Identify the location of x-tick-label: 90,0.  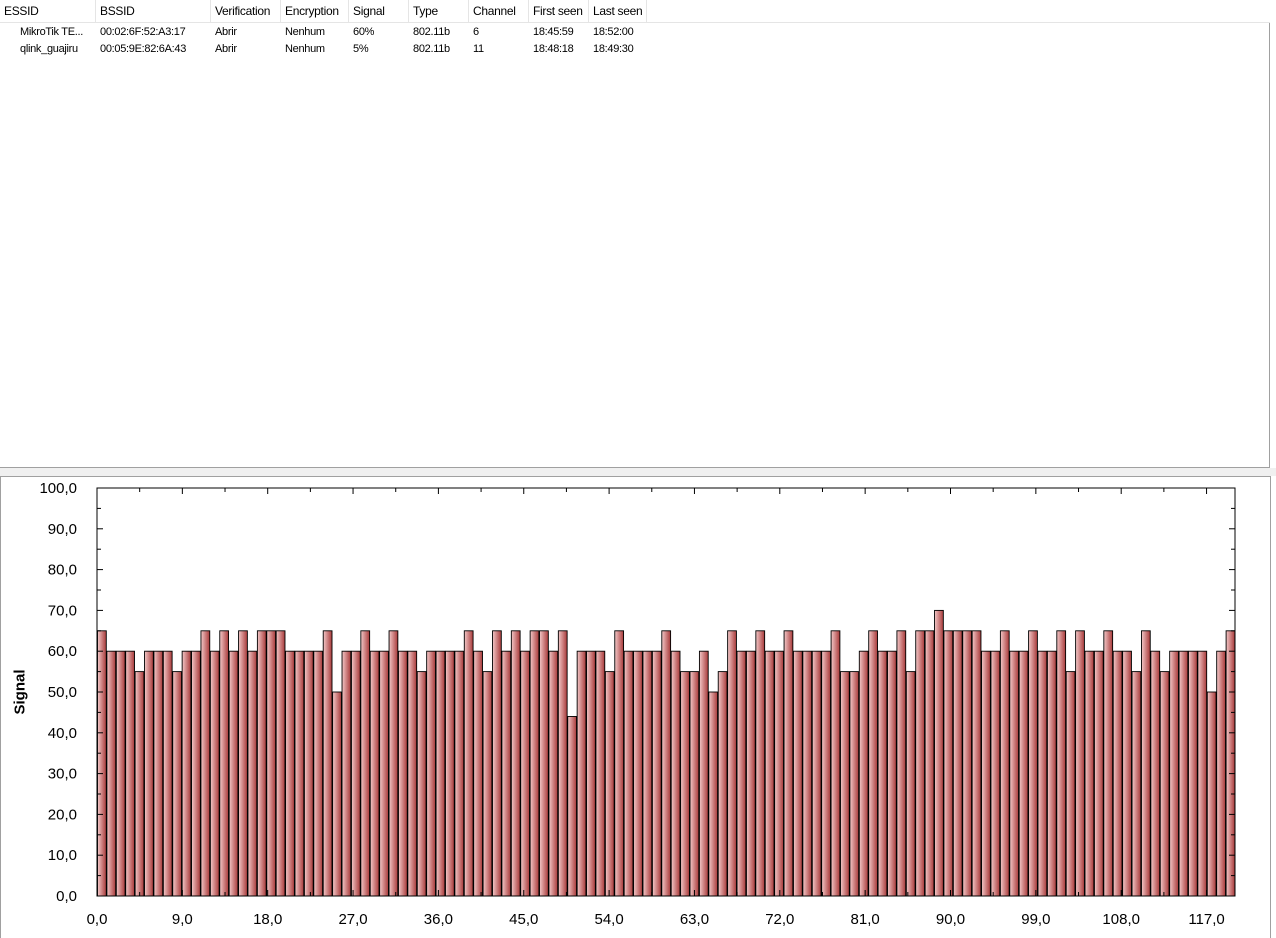
(950, 919).